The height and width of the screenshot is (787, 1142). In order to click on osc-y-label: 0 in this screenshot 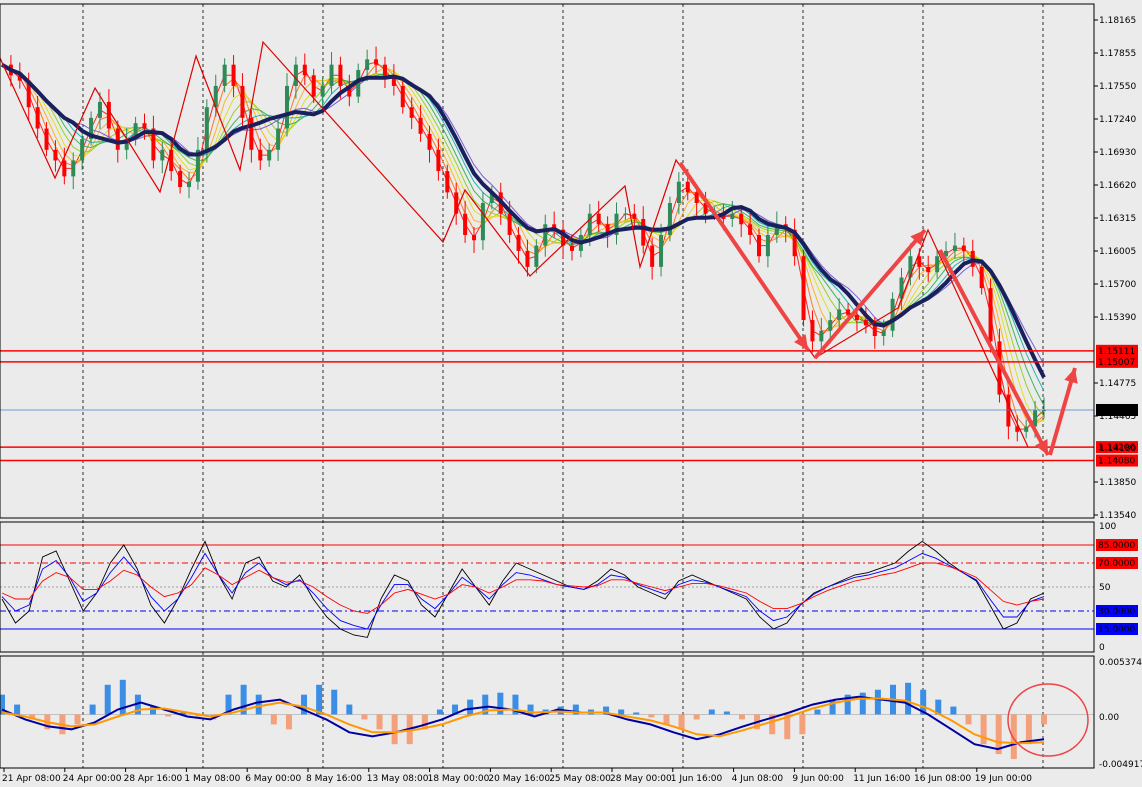, I will do `click(1102, 648)`.